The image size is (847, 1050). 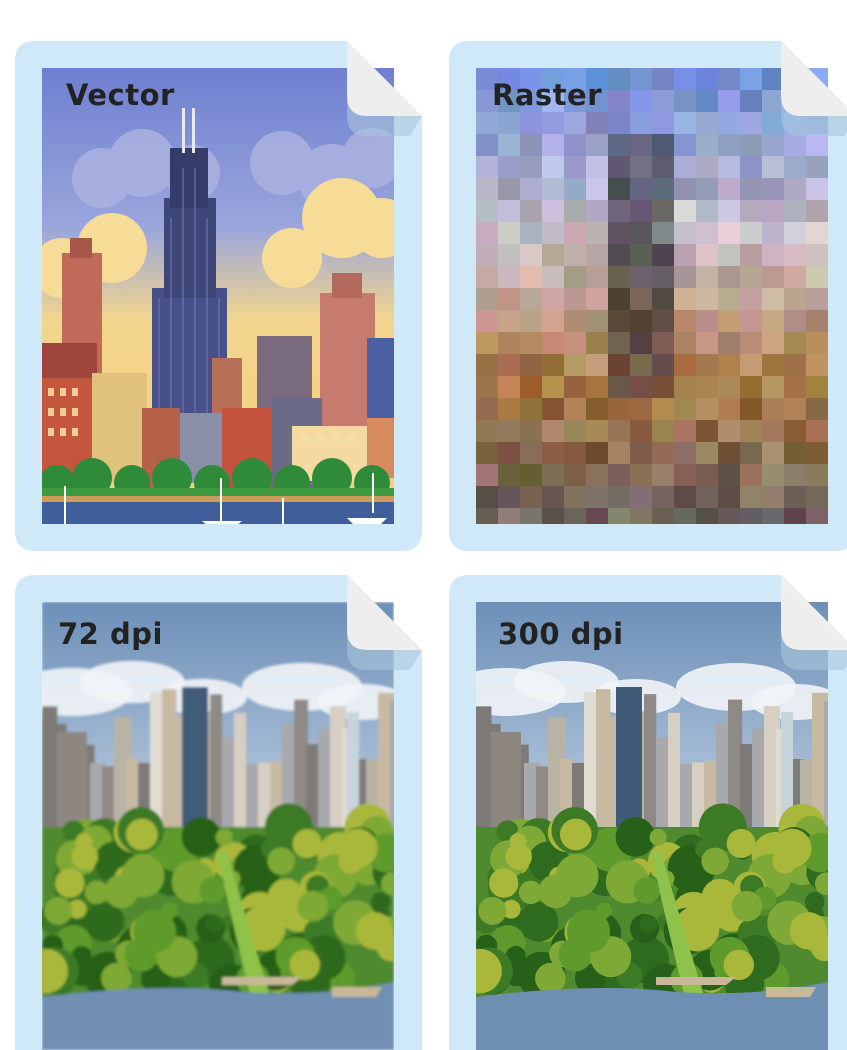 I want to click on card-label: 72 dpi, so click(x=110, y=634).